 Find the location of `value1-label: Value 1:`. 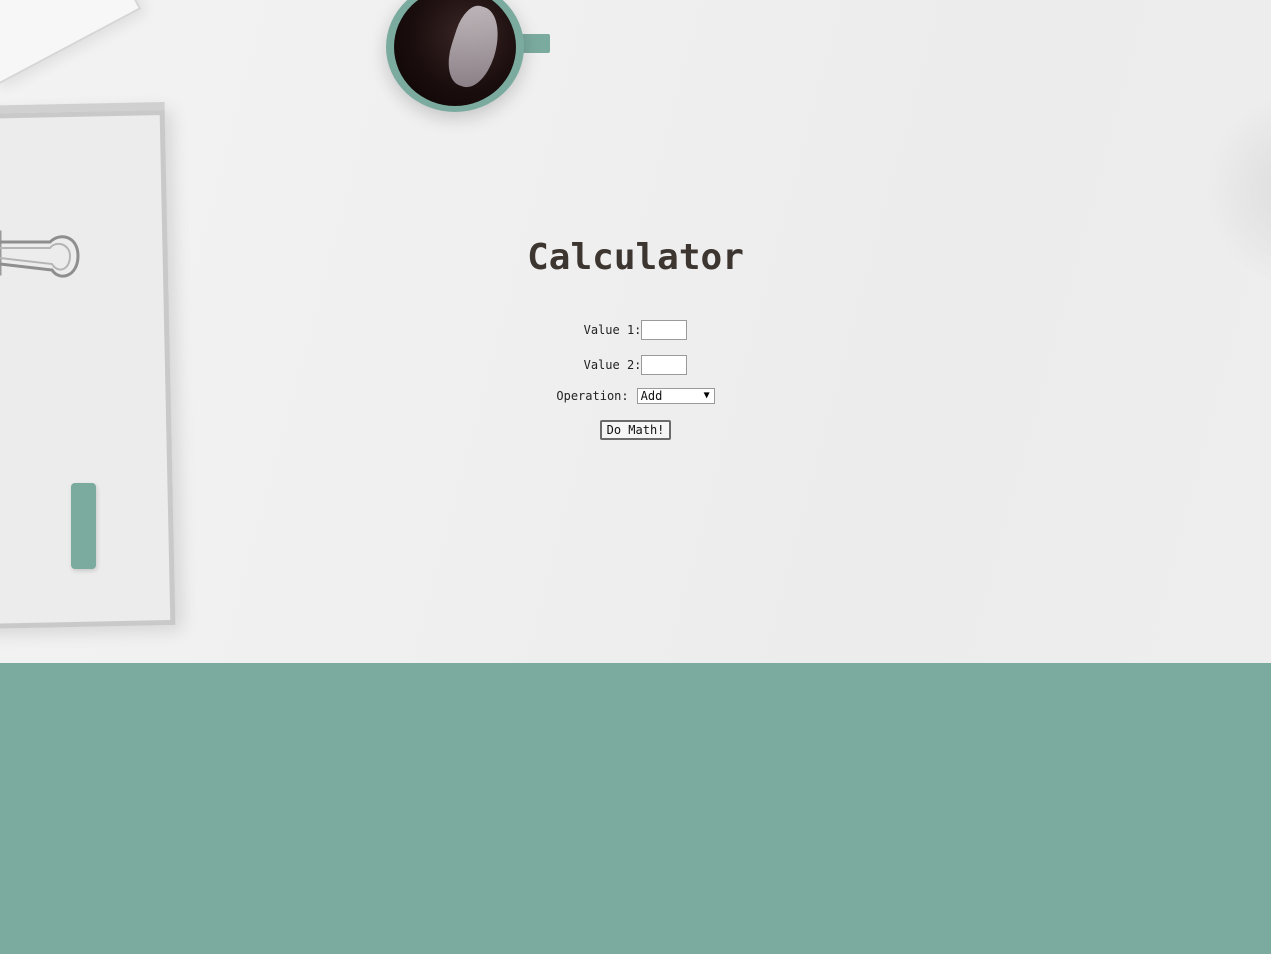

value1-label: Value 1: is located at coordinates (612, 330).